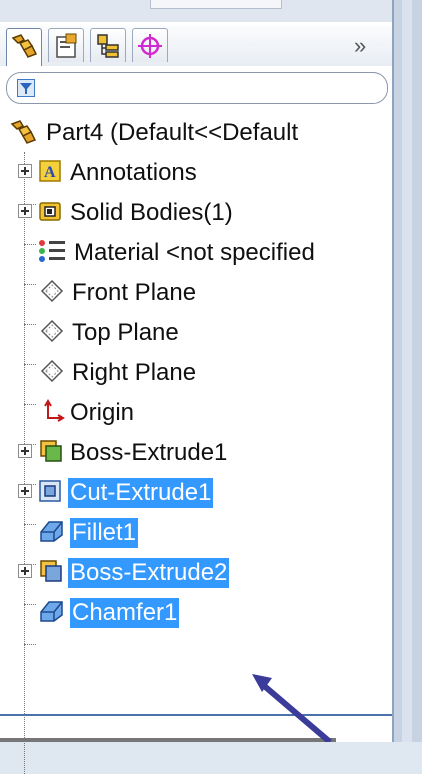  I want to click on feature-tree-icon, so click(24, 46).